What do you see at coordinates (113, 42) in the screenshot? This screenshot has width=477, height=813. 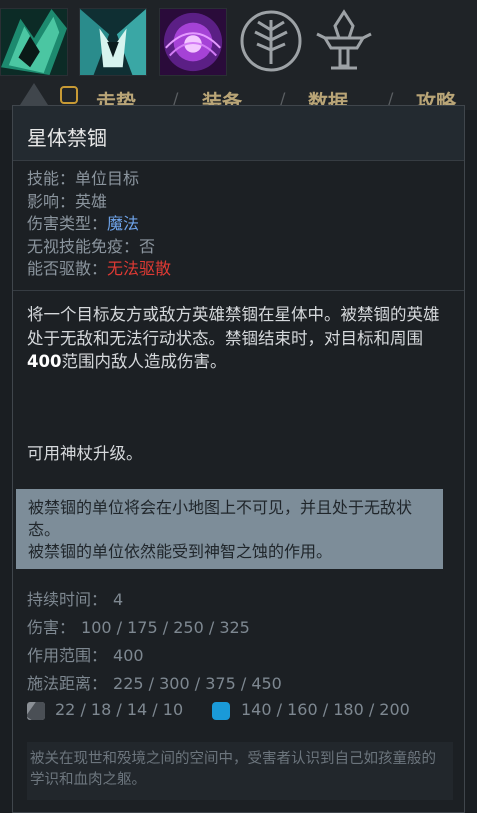 I see `ability-teal-horns-icon` at bounding box center [113, 42].